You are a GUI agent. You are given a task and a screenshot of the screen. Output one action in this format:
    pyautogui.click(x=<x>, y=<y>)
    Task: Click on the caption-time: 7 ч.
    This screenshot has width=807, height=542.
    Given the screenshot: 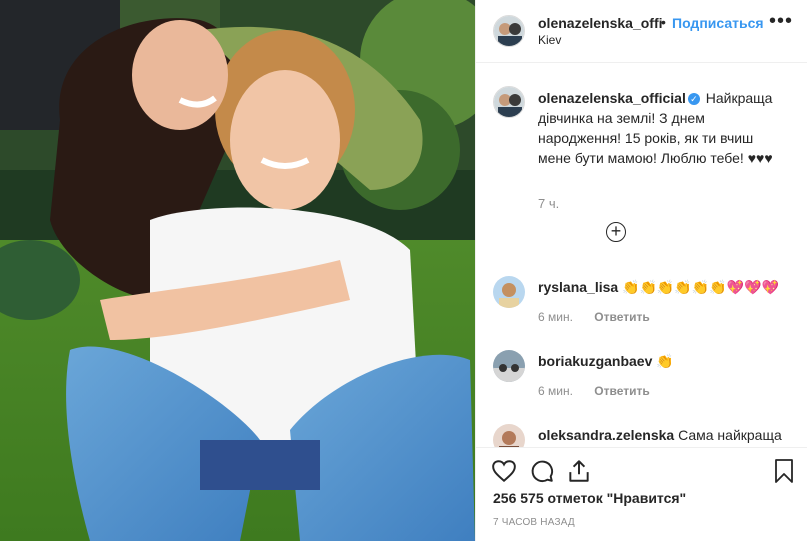 What is the action you would take?
    pyautogui.click(x=548, y=203)
    